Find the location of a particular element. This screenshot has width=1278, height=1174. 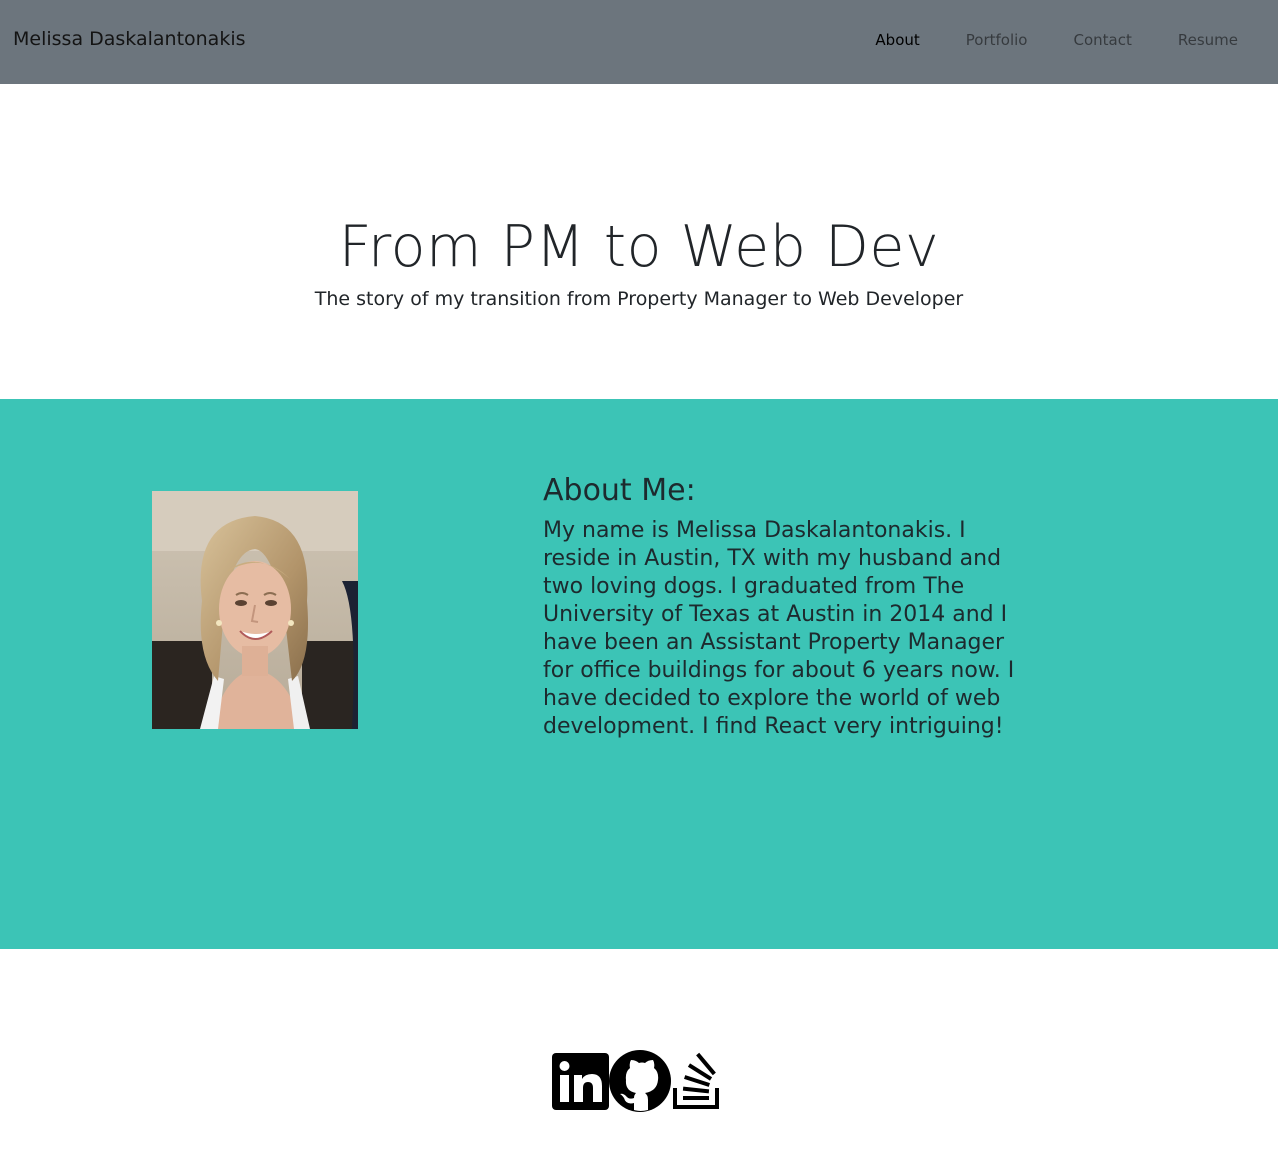

github-link is located at coordinates (640, 1083).